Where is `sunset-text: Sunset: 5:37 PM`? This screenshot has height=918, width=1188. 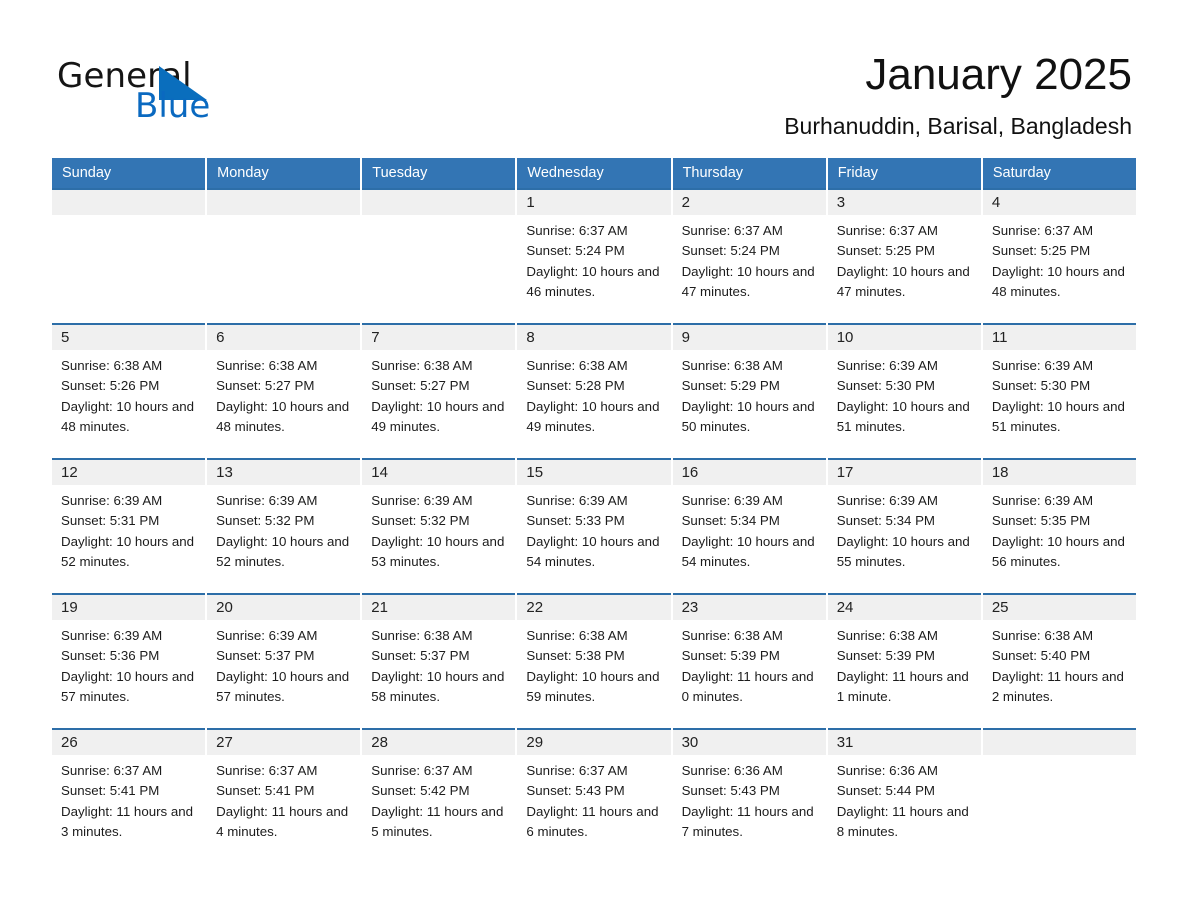
sunset-text: Sunset: 5:37 PM is located at coordinates (420, 656).